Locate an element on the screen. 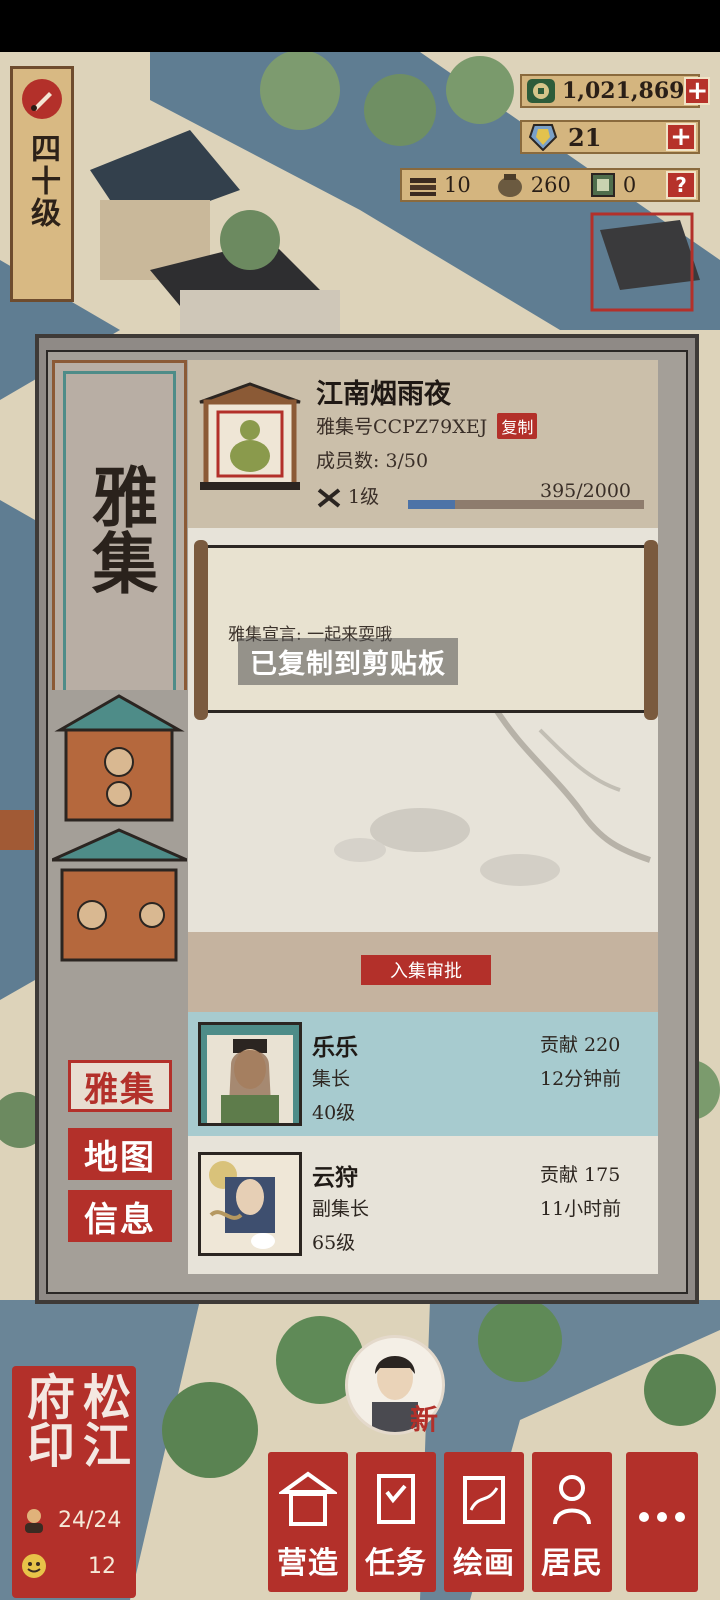 The width and height of the screenshot is (720, 1600). side-title-text: 雅集 is located at coordinates (120, 529).